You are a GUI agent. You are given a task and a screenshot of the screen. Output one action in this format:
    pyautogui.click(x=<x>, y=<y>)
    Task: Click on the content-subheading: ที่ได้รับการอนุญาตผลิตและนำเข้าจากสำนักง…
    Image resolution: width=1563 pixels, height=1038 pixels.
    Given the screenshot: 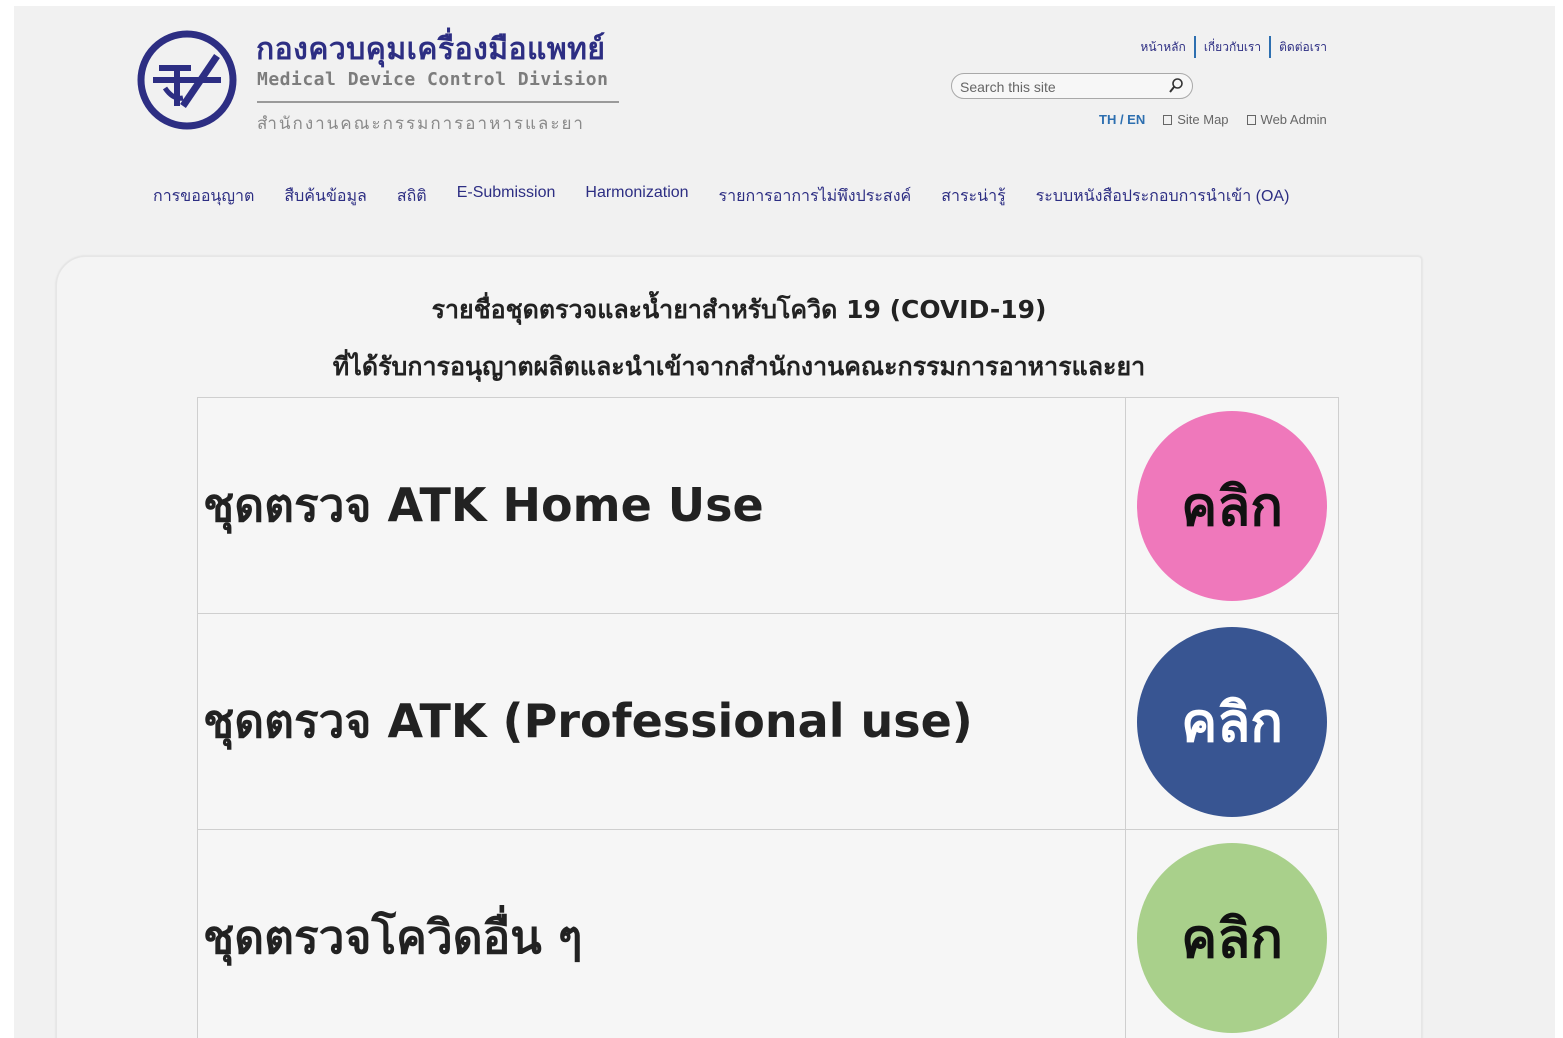 What is the action you would take?
    pyautogui.click(x=739, y=366)
    